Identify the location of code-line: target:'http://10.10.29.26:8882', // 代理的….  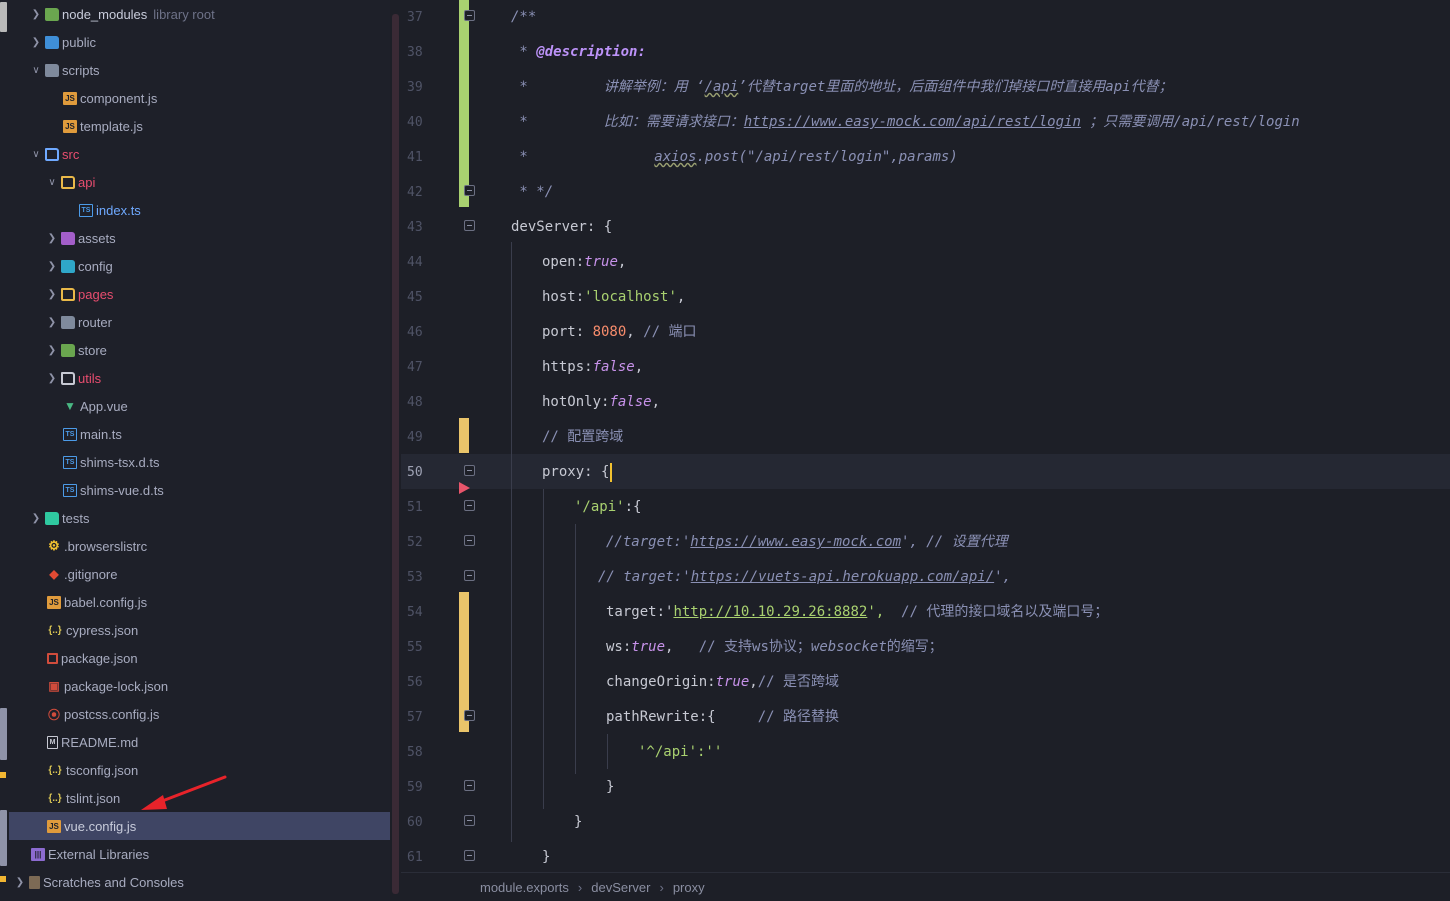
(857, 612).